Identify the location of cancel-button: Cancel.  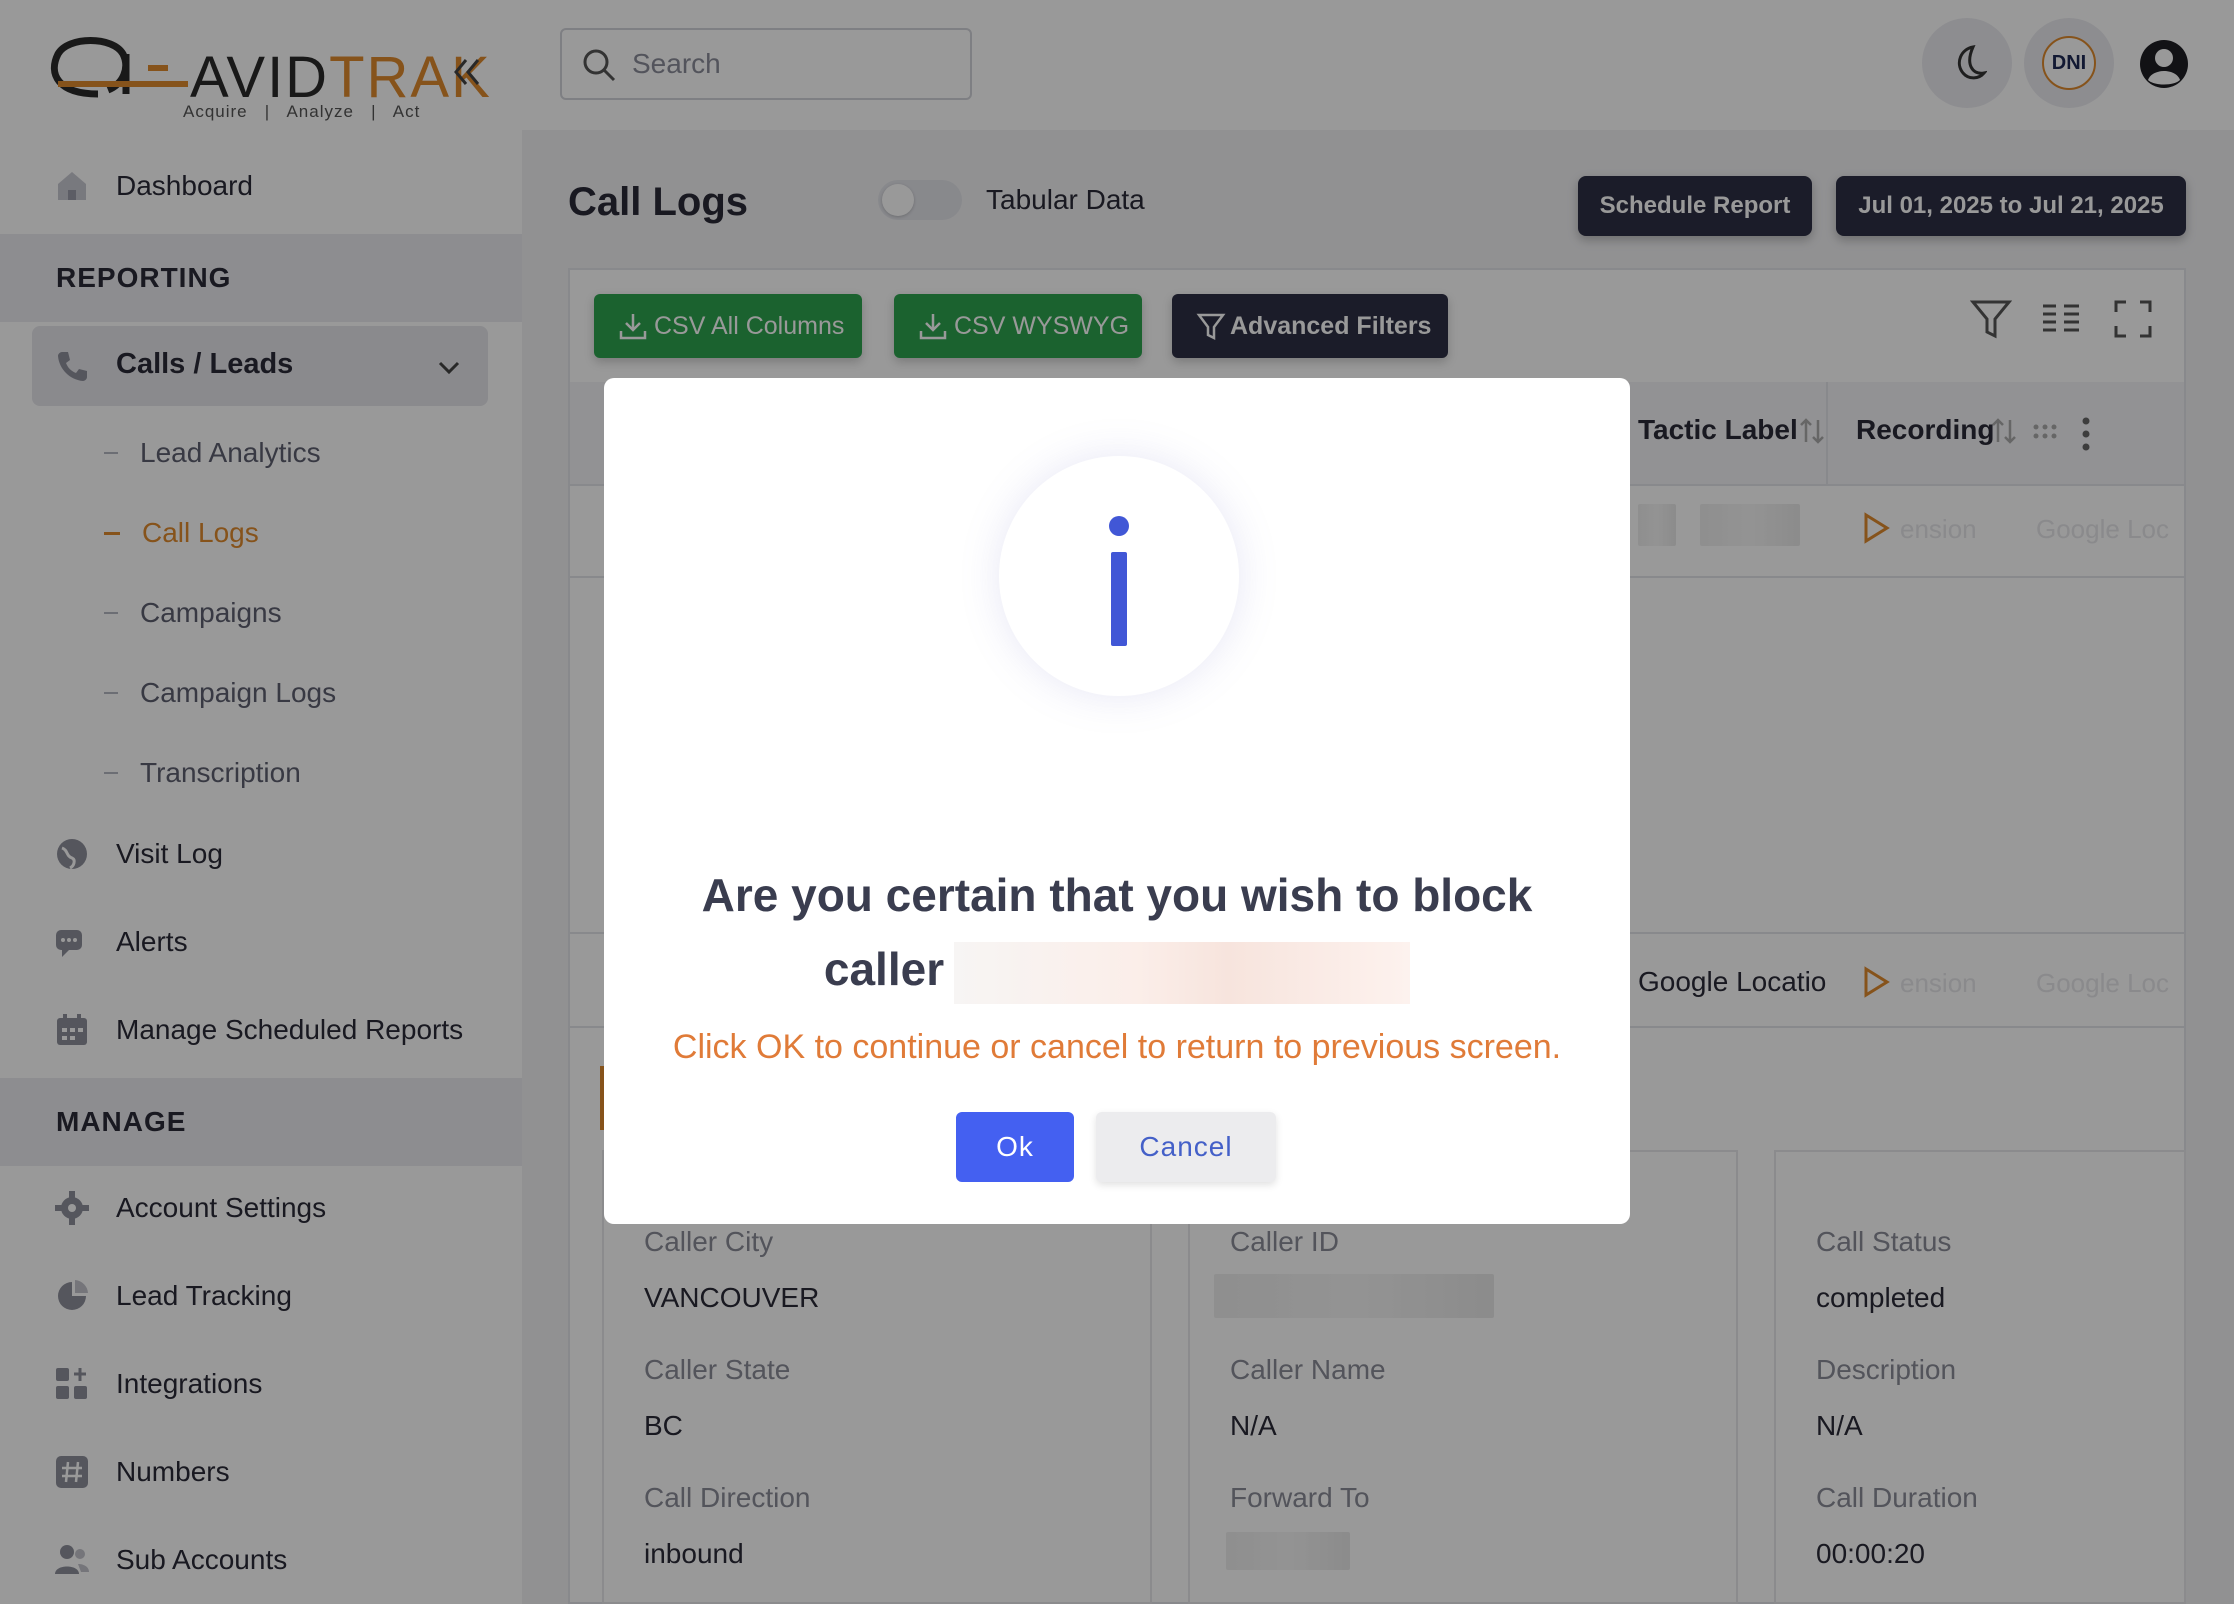
(1186, 1147).